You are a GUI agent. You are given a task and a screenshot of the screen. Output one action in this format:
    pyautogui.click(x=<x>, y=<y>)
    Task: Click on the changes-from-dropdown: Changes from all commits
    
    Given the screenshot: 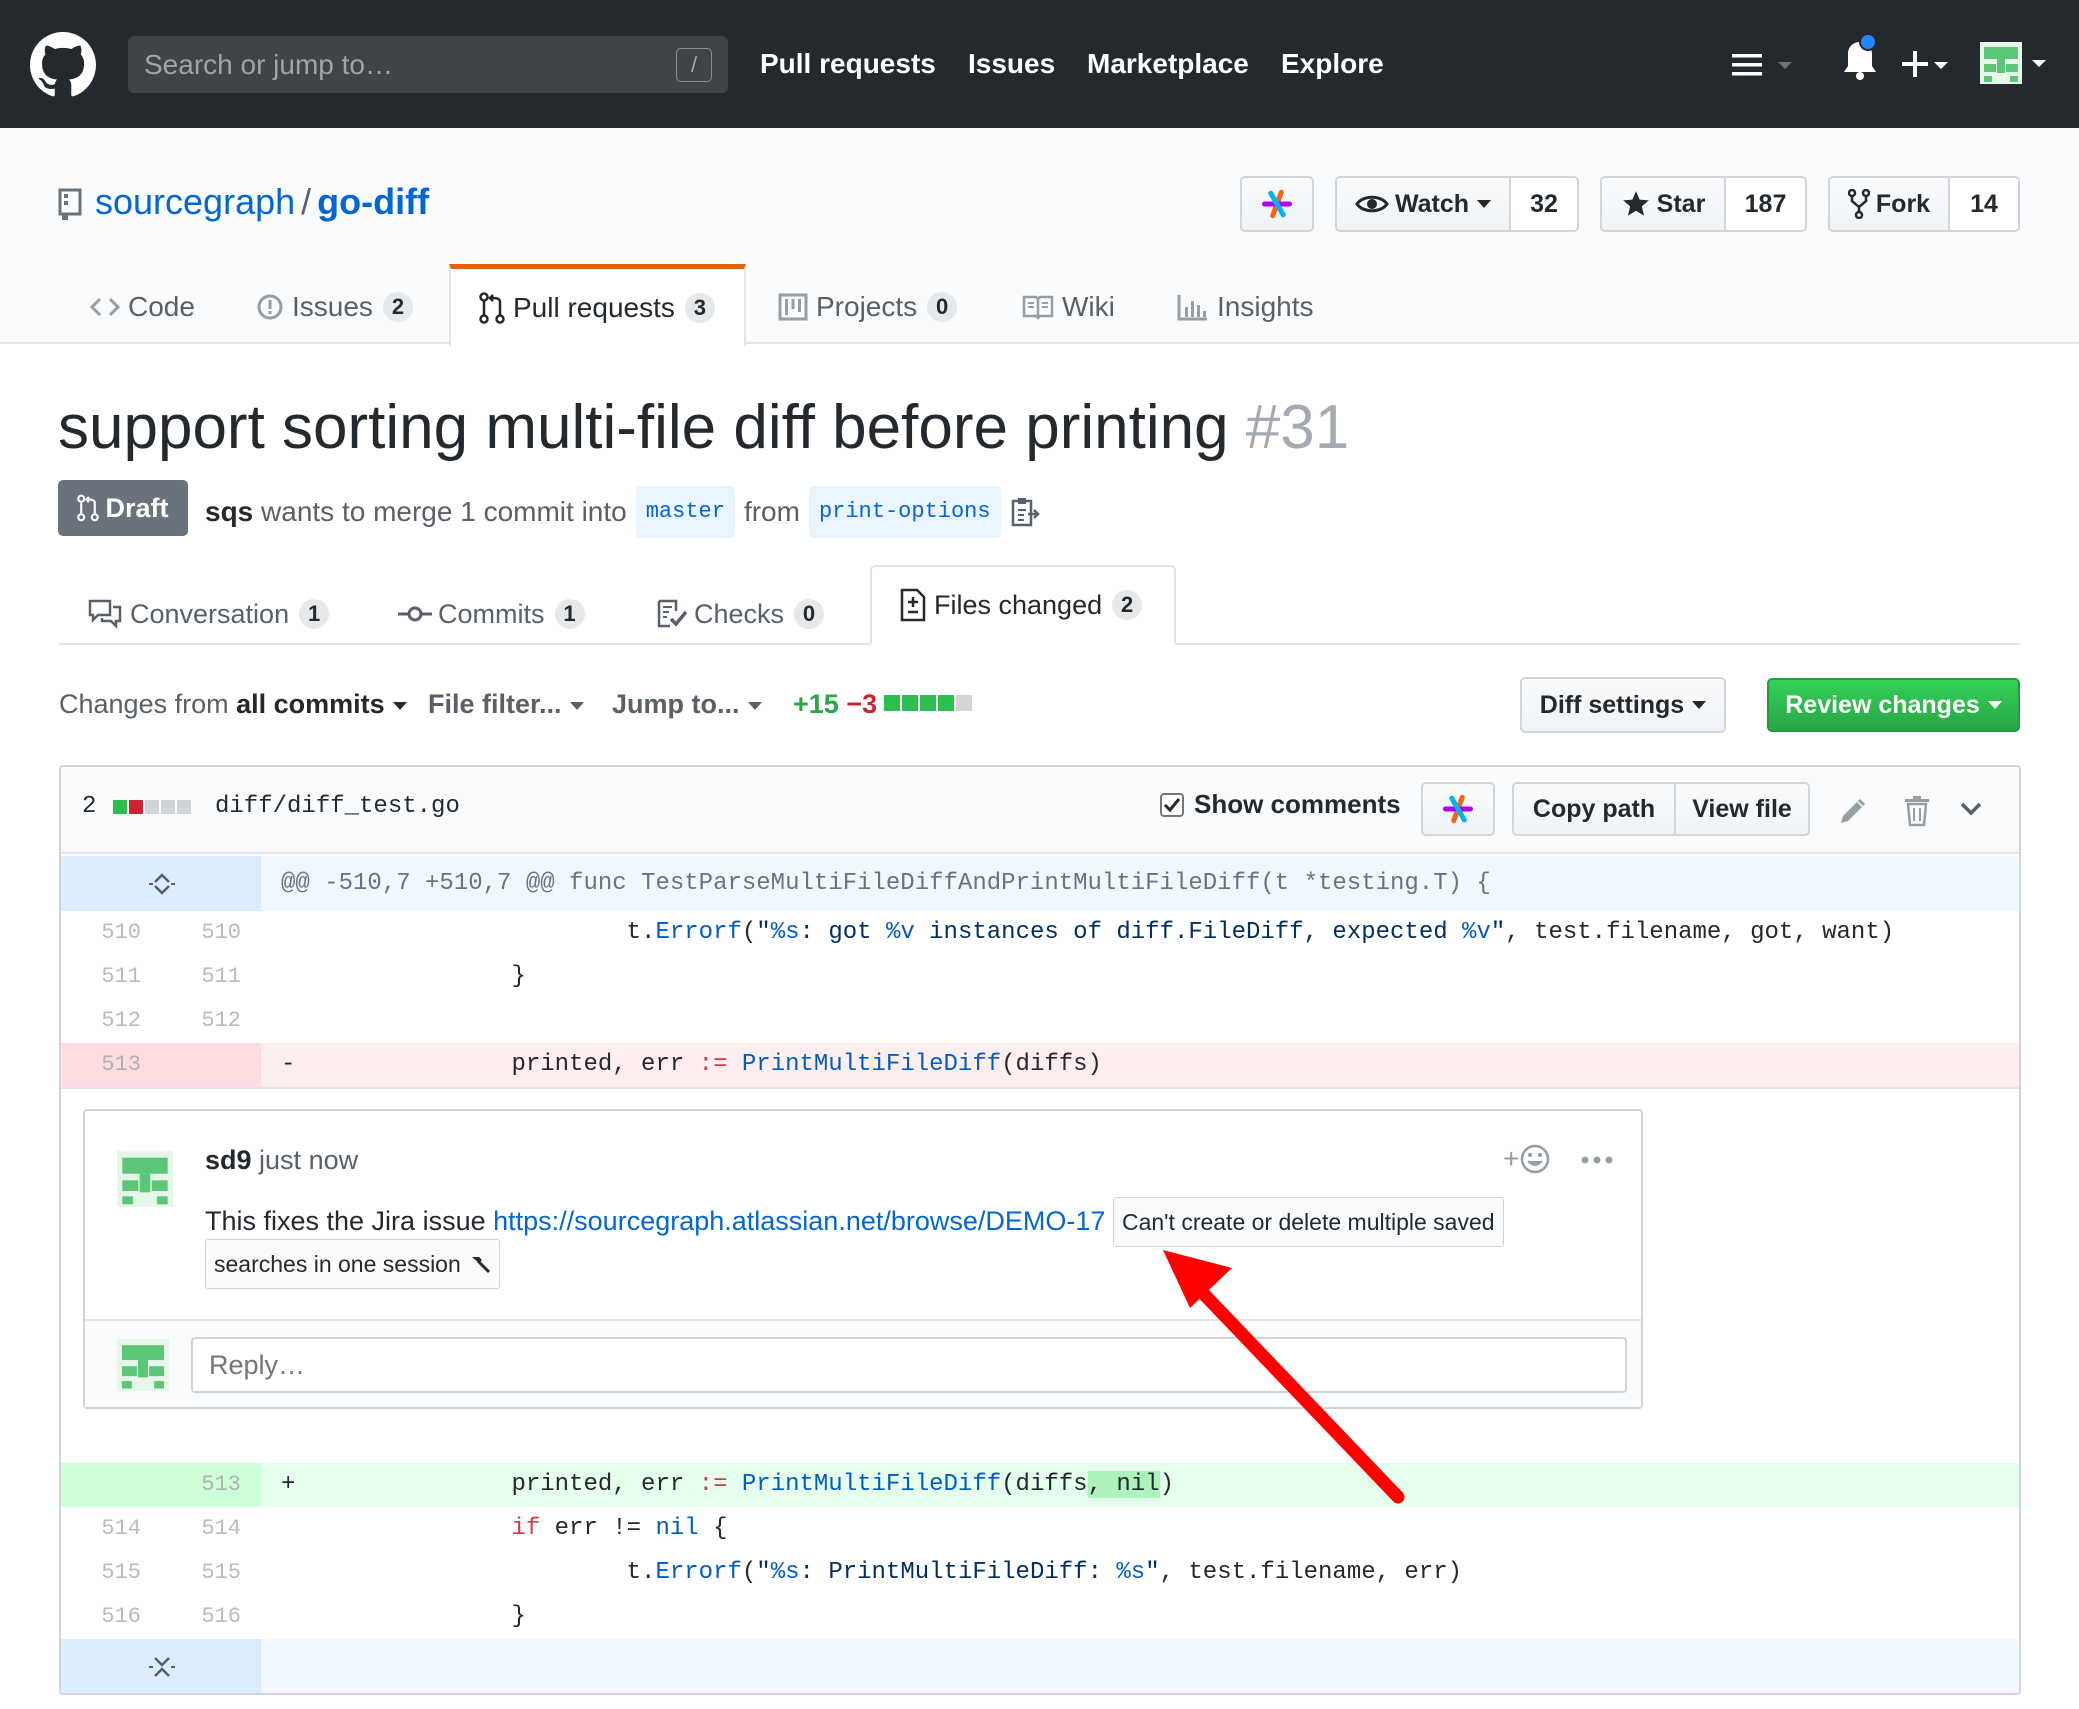 What is the action you would take?
    pyautogui.click(x=233, y=704)
    